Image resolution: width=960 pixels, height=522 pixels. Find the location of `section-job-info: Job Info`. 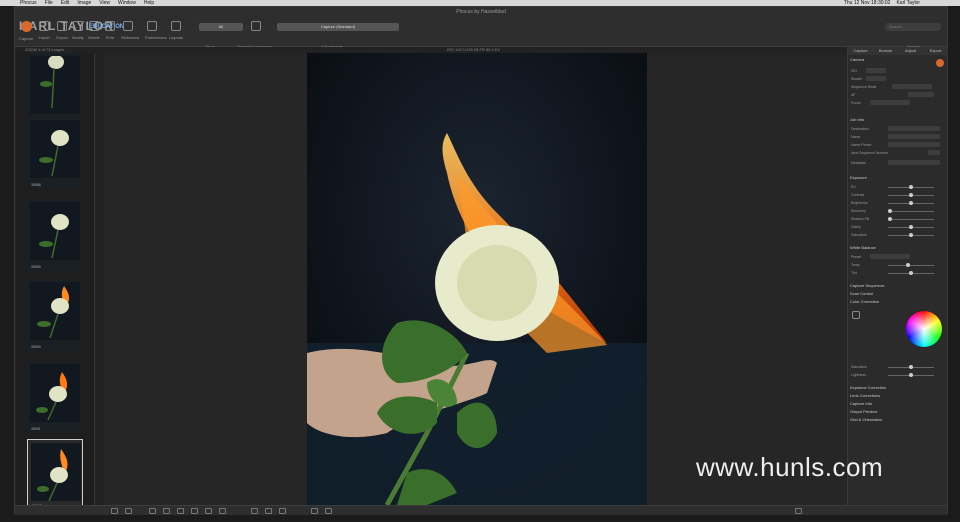

section-job-info: Job Info is located at coordinates (857, 119).